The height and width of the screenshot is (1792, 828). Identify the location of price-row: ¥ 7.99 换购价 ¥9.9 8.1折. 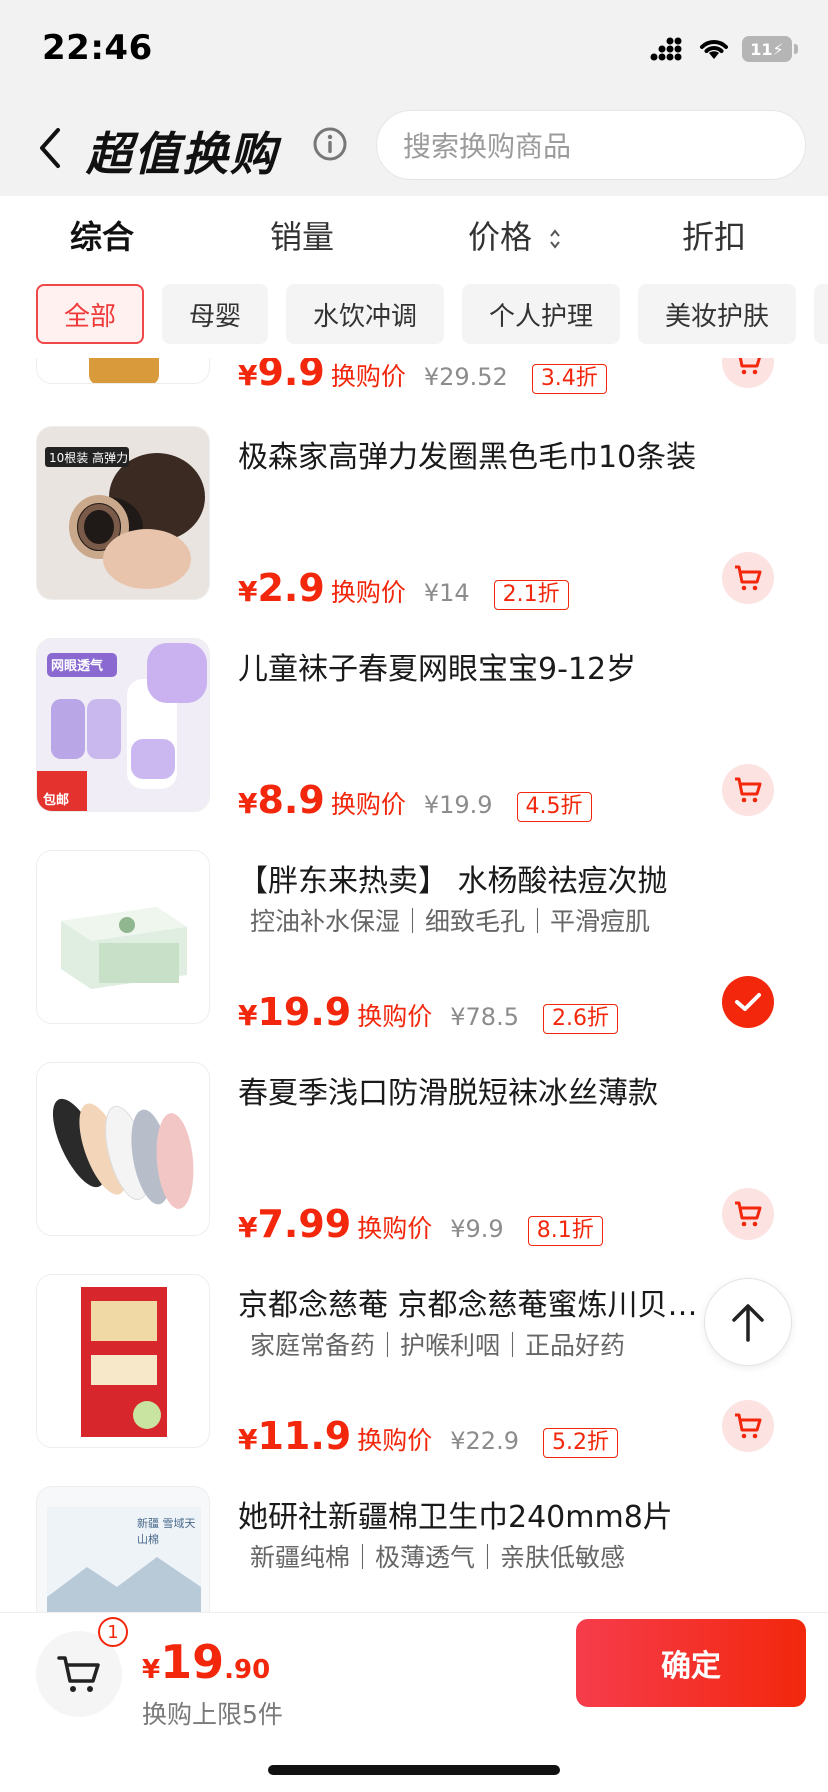
(420, 1224).